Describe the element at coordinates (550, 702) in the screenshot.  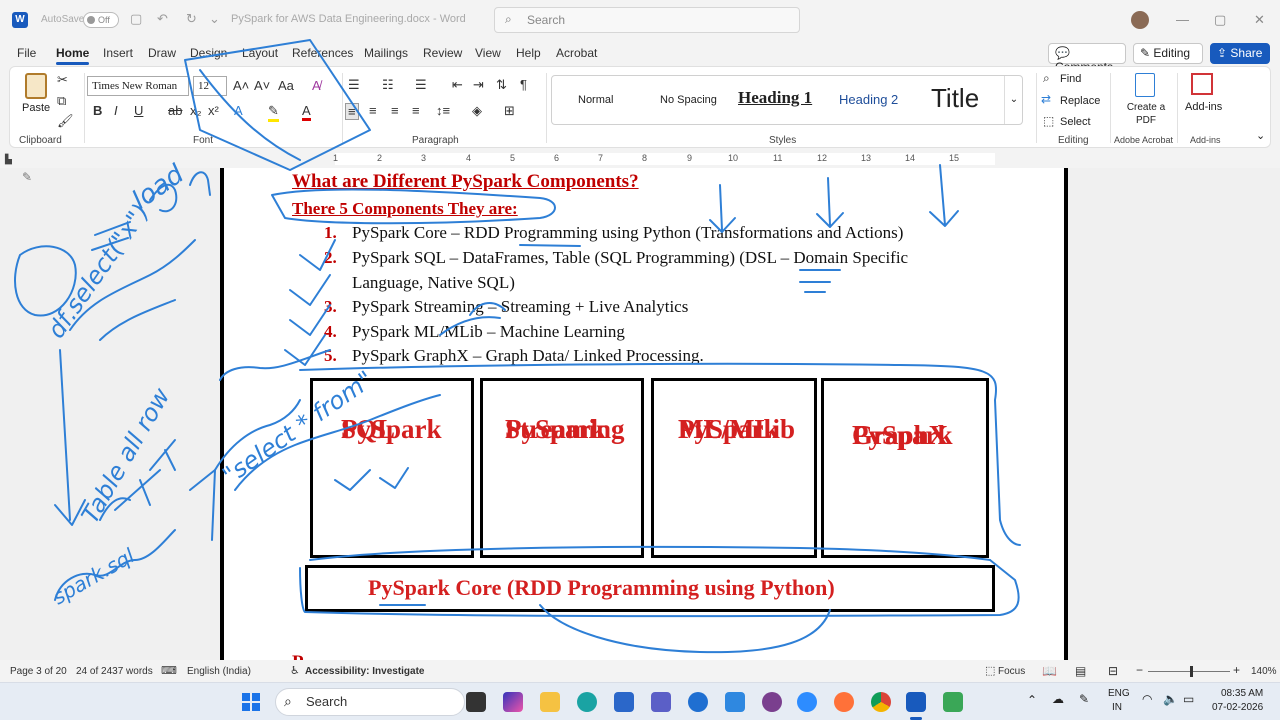
I see `file-explorer-icon` at that location.